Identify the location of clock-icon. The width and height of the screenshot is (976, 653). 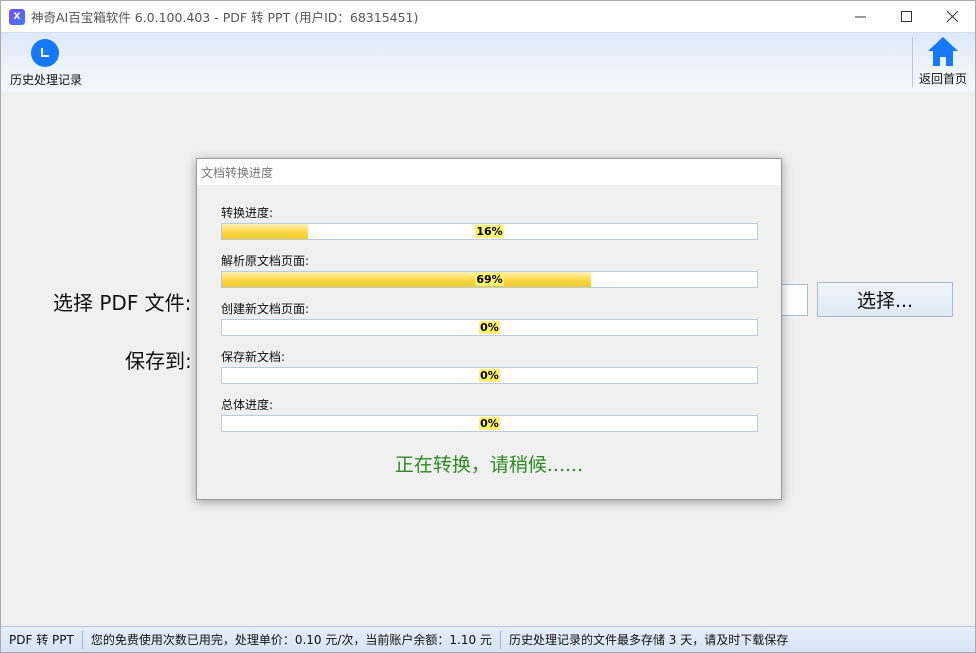
(45, 53).